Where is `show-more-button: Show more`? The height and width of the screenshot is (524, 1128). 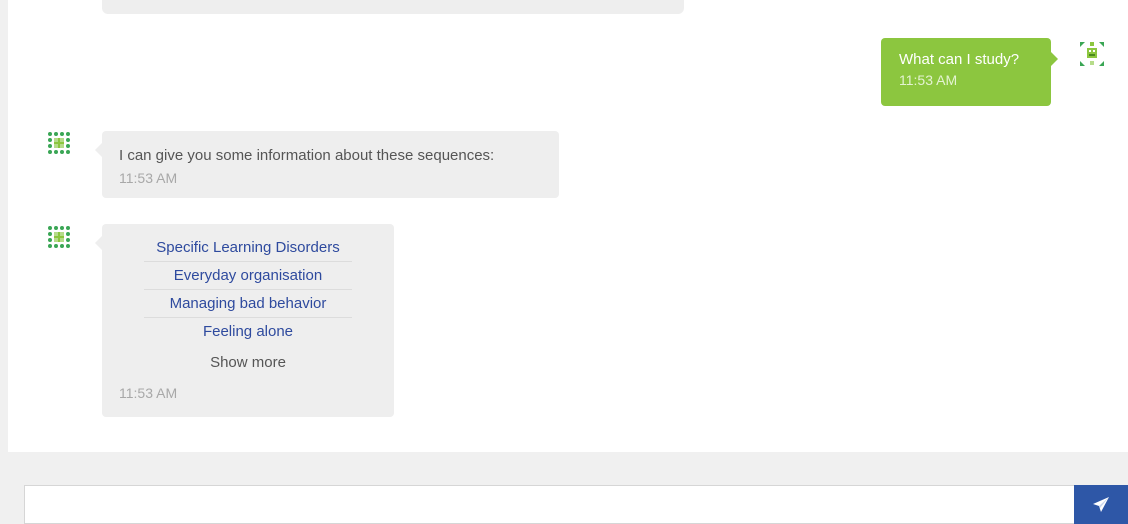
show-more-button: Show more is located at coordinates (248, 363).